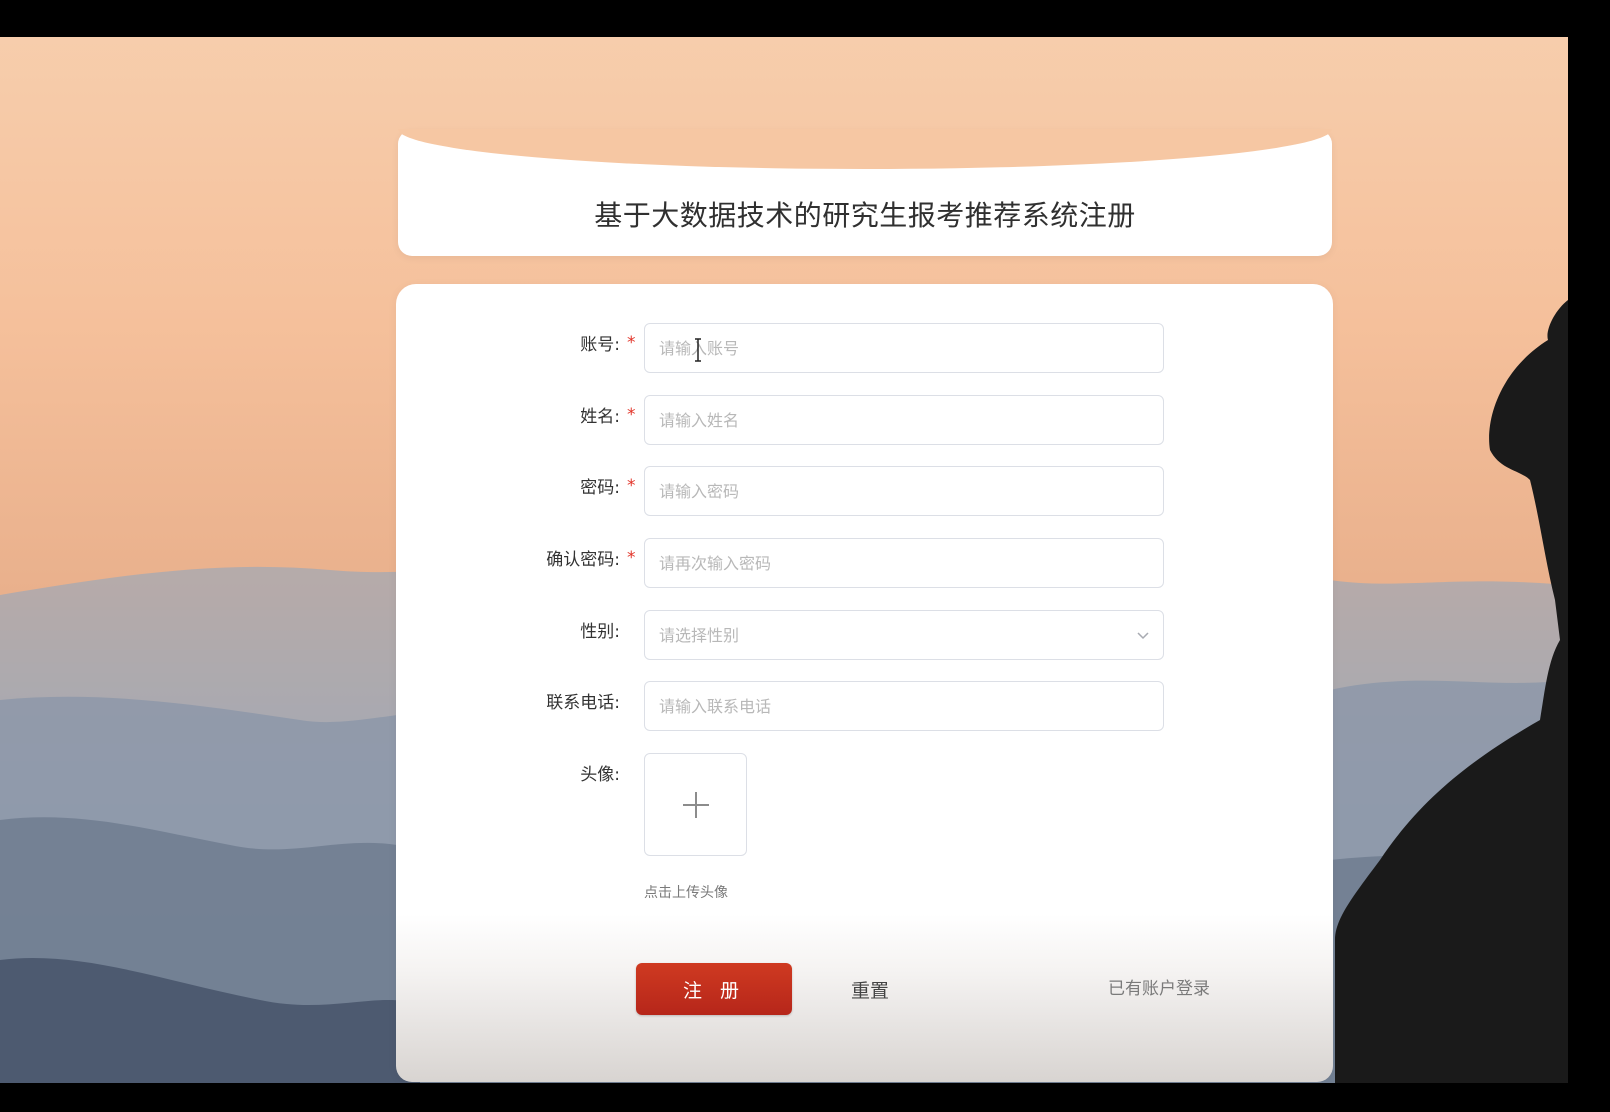  What do you see at coordinates (631, 343) in the screenshot?
I see `account-required-mark: *` at bounding box center [631, 343].